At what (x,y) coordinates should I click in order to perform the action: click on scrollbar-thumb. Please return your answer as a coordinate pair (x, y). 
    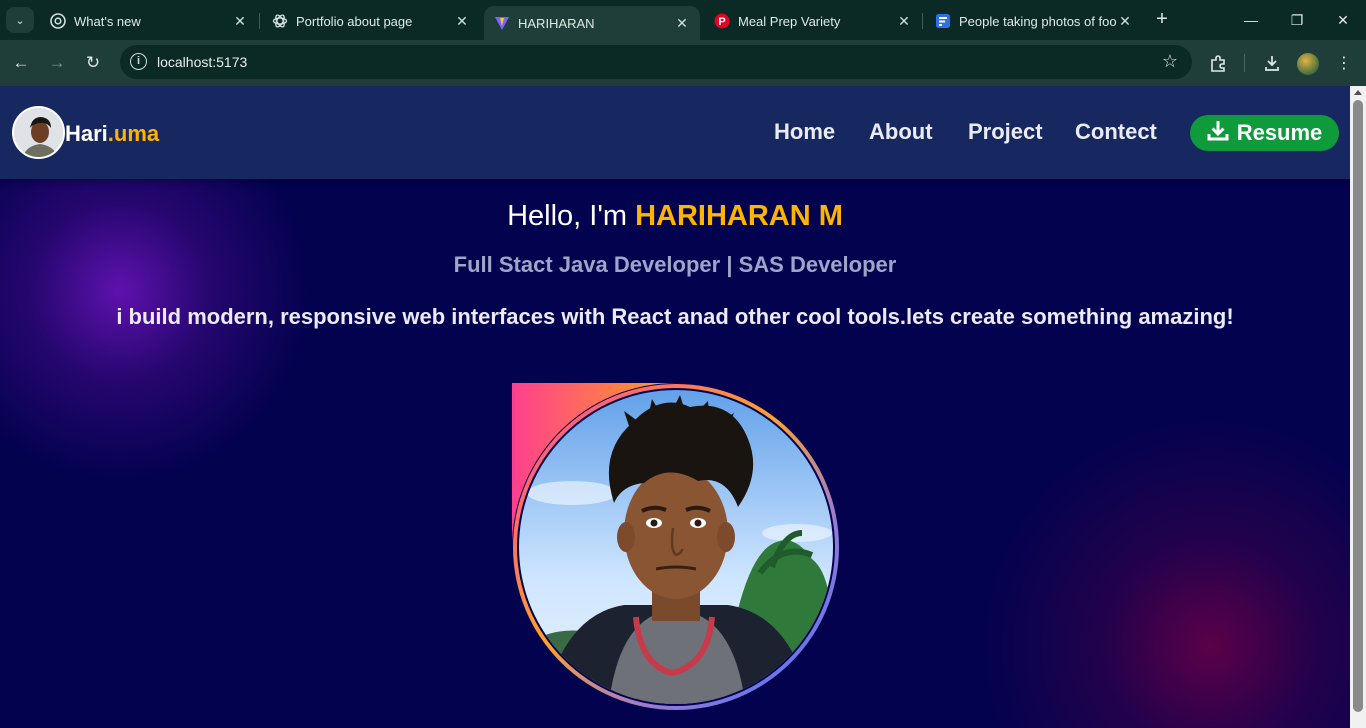
    Looking at the image, I should click on (1358, 406).